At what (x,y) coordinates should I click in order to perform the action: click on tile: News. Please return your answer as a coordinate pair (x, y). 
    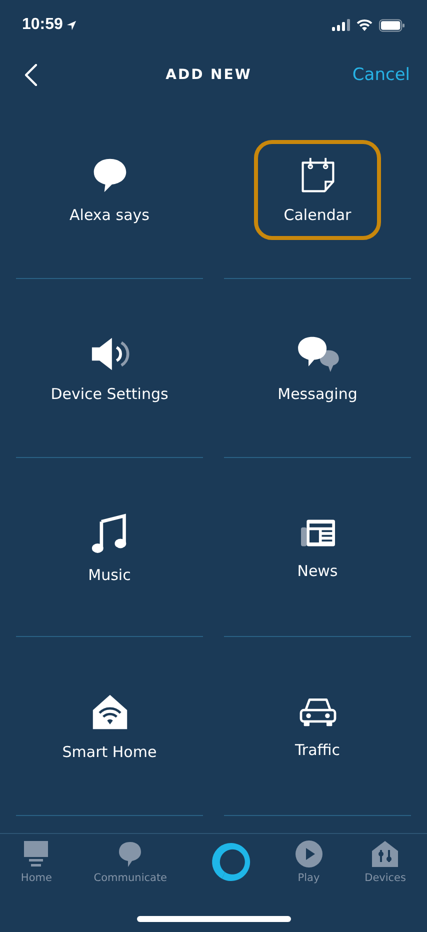
    Looking at the image, I should click on (317, 548).